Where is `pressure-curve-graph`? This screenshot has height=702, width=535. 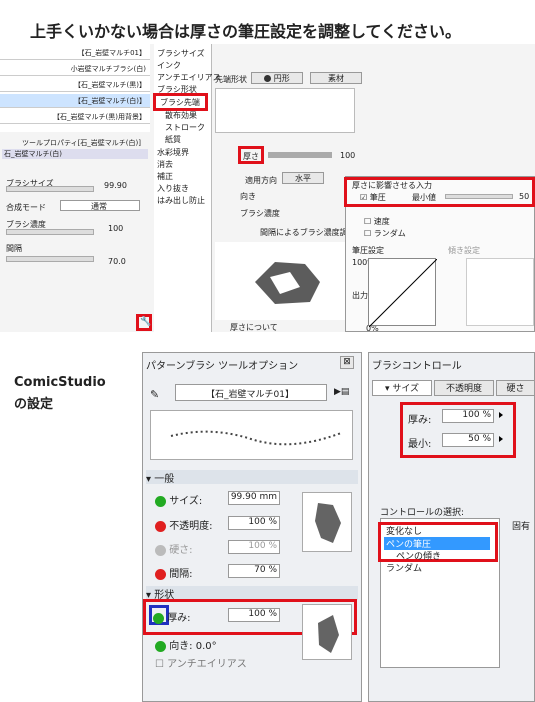
pressure-curve-graph is located at coordinates (403, 293).